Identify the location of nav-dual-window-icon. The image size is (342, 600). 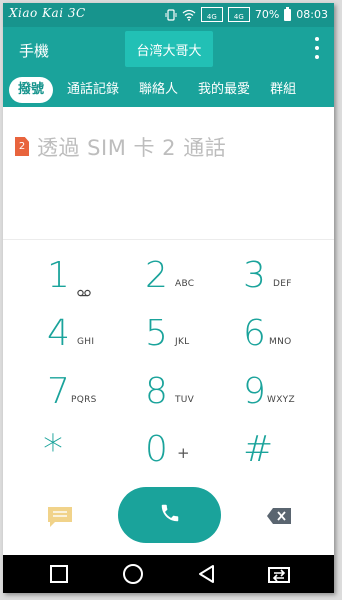
(279, 574).